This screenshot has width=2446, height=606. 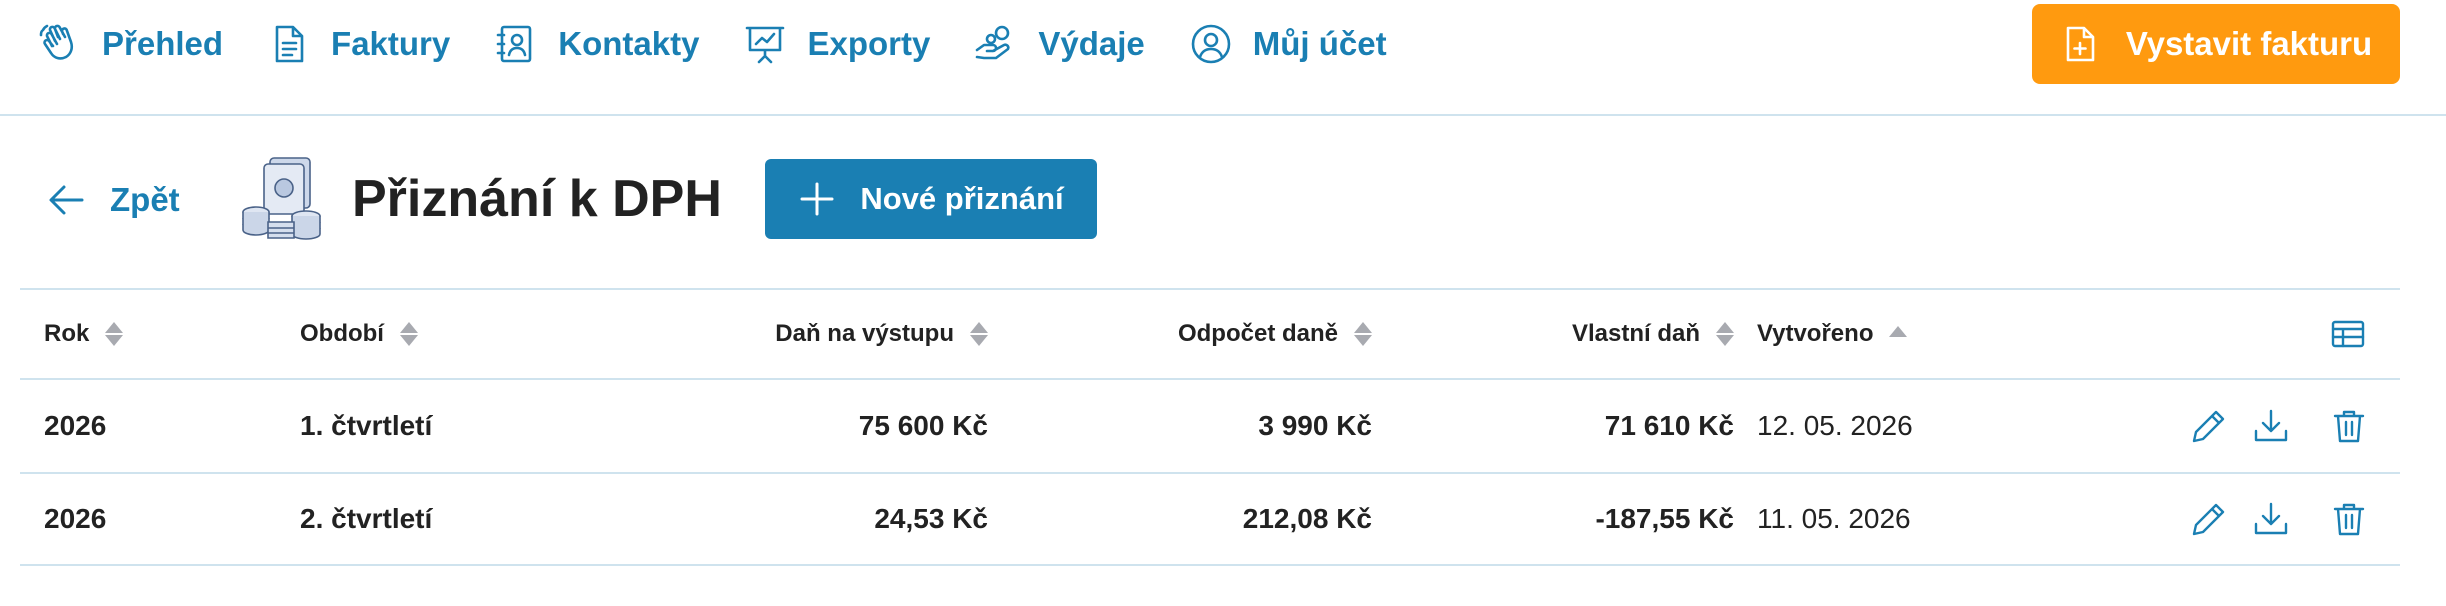 What do you see at coordinates (2249, 43) in the screenshot?
I see `create-invoice-label: Vystavit fakturu` at bounding box center [2249, 43].